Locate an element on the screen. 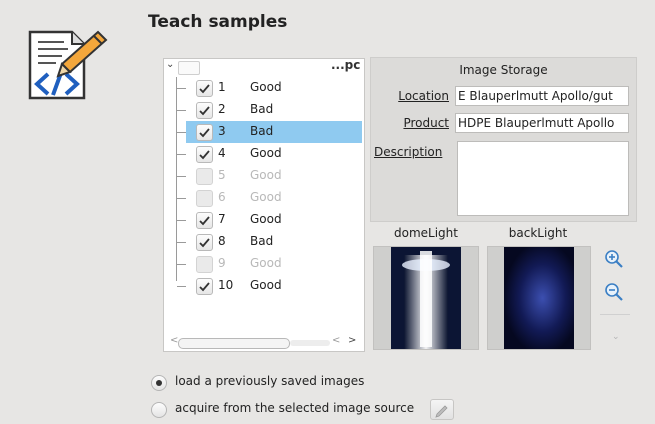  sample-row: 2 Bad is located at coordinates (264, 110).